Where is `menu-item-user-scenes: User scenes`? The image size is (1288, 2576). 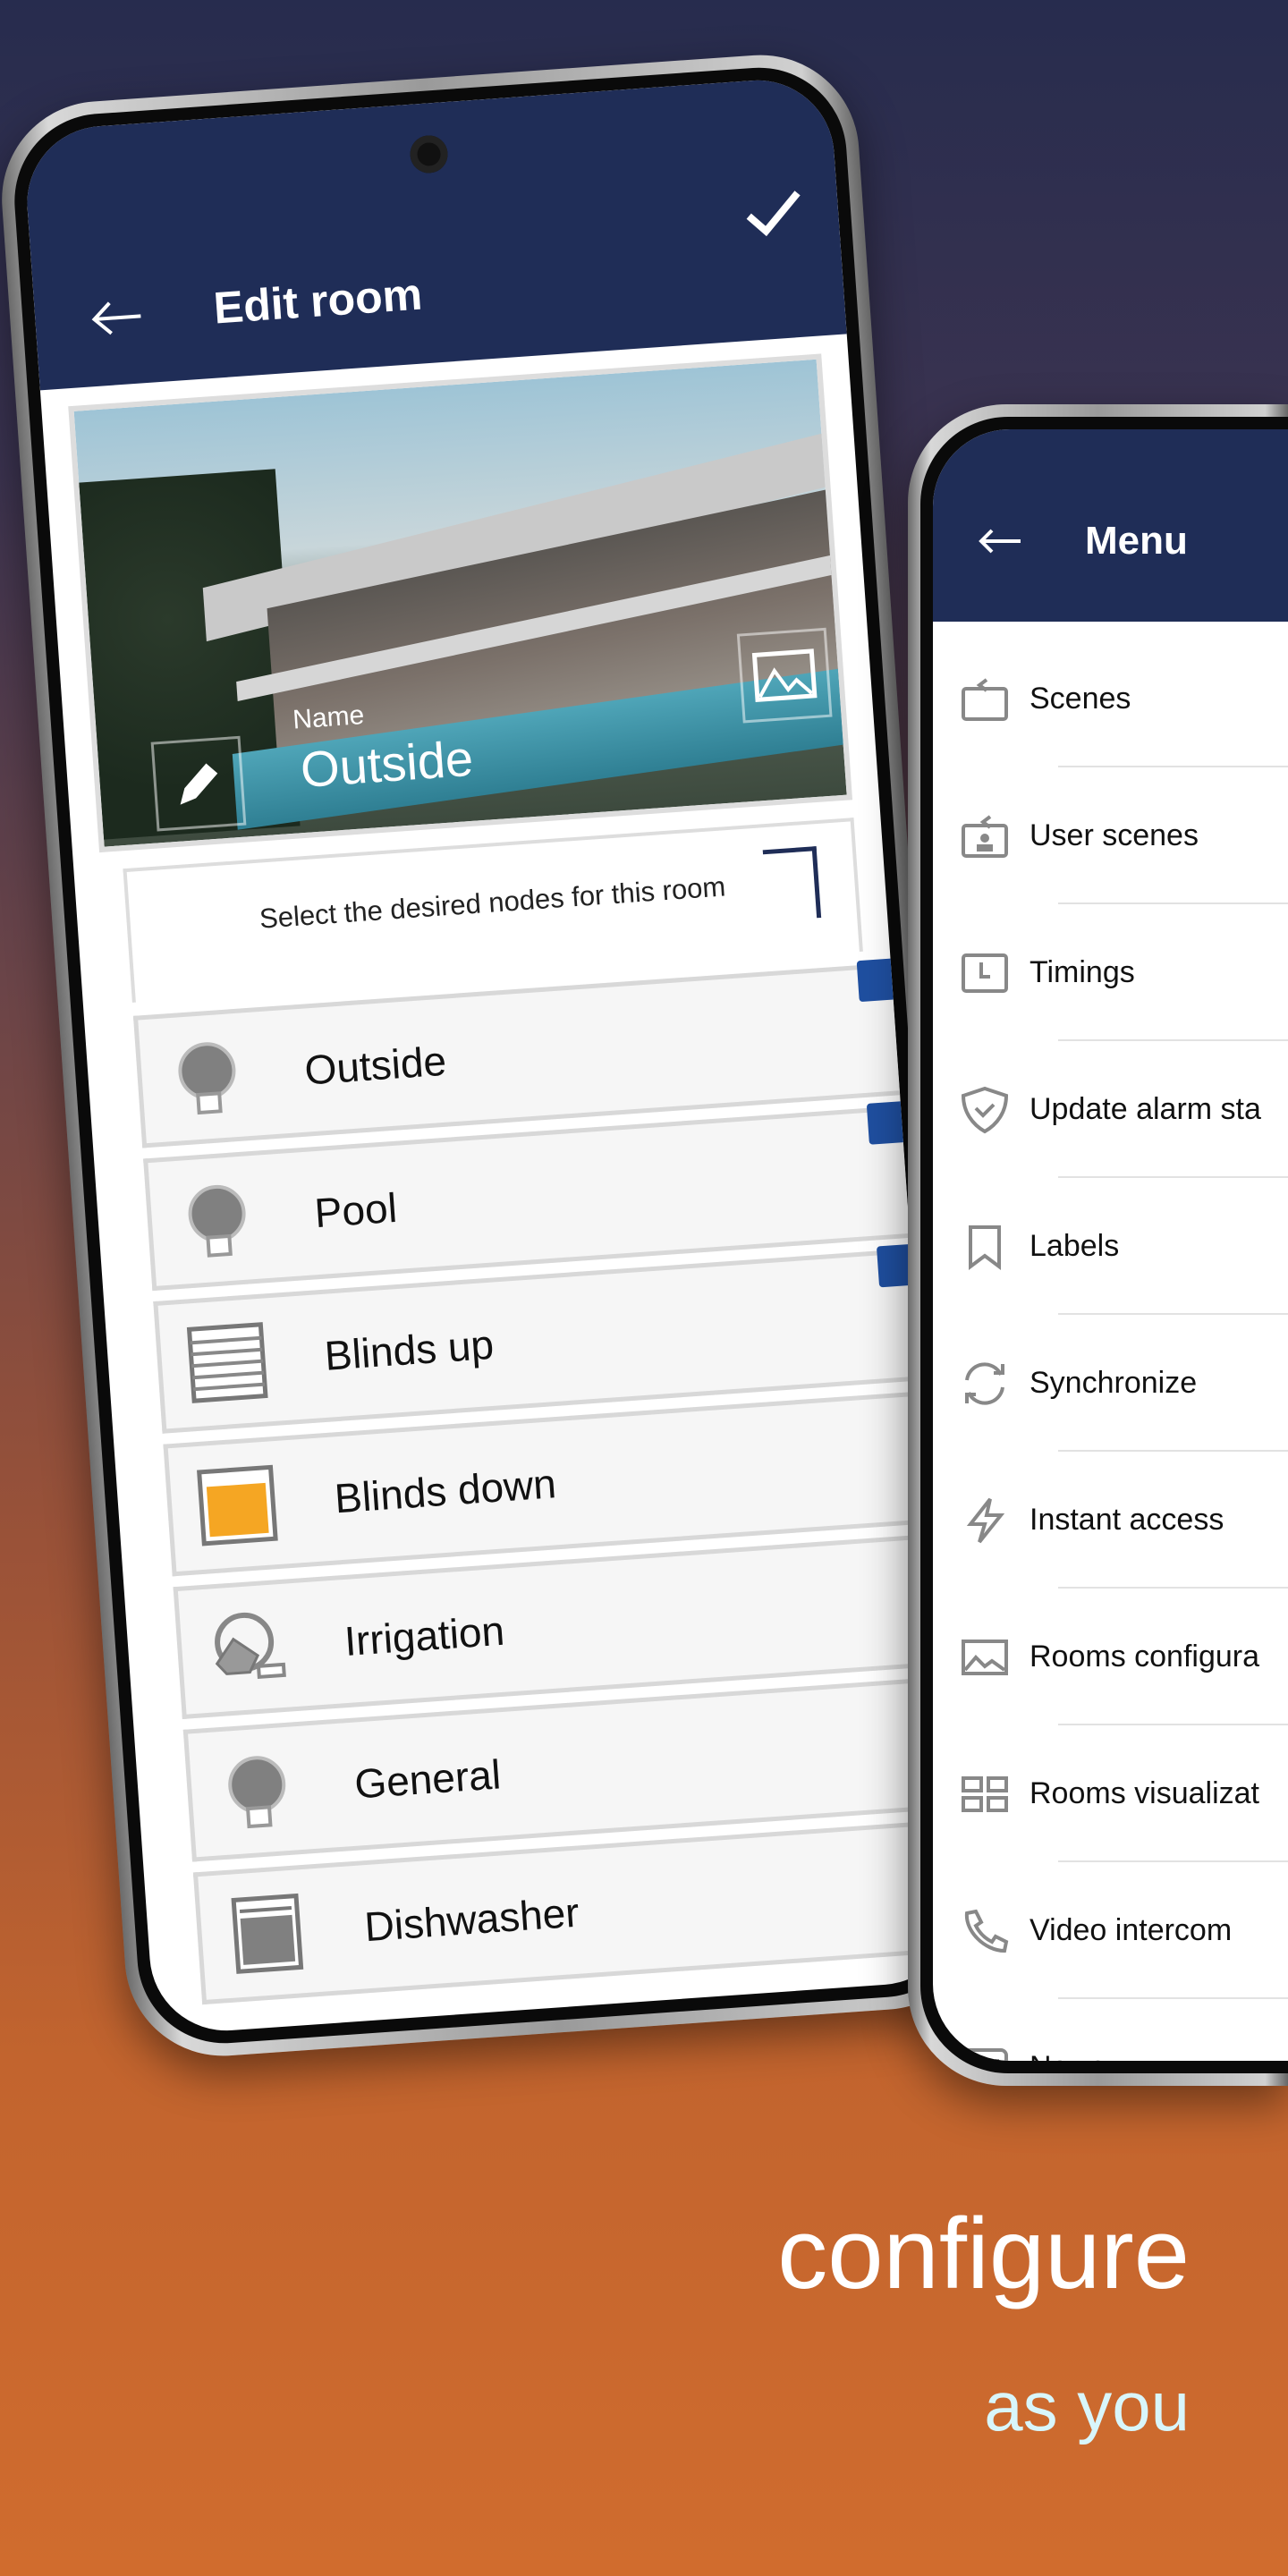 menu-item-user-scenes: User scenes is located at coordinates (1110, 835).